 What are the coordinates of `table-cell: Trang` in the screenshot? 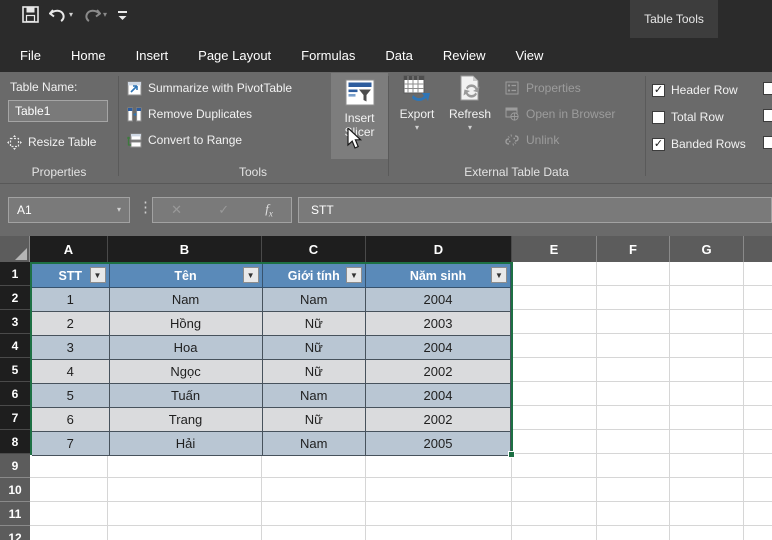 It's located at (186, 420).